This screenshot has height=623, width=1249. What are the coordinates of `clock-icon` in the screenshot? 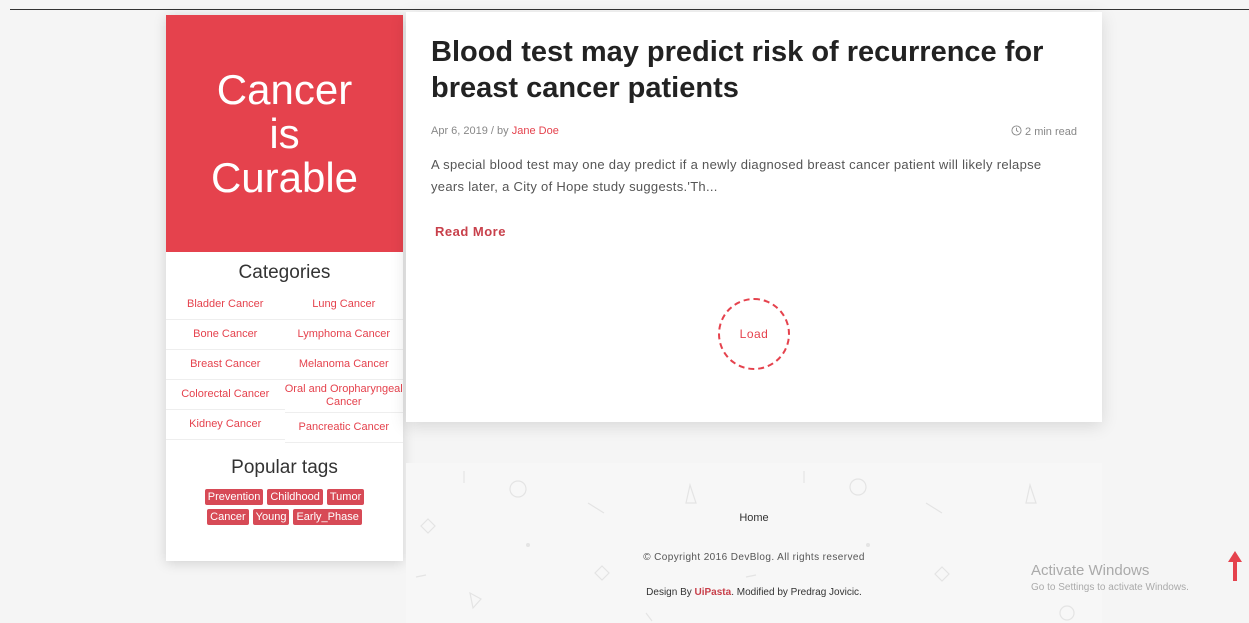 It's located at (1016, 130).